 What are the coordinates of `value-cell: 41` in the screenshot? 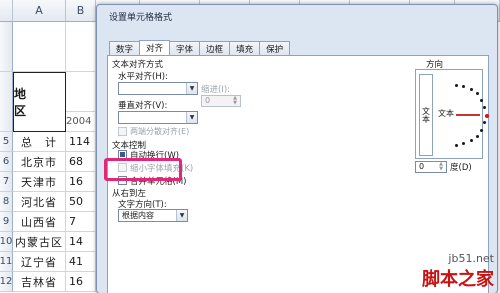 It's located at (81, 262).